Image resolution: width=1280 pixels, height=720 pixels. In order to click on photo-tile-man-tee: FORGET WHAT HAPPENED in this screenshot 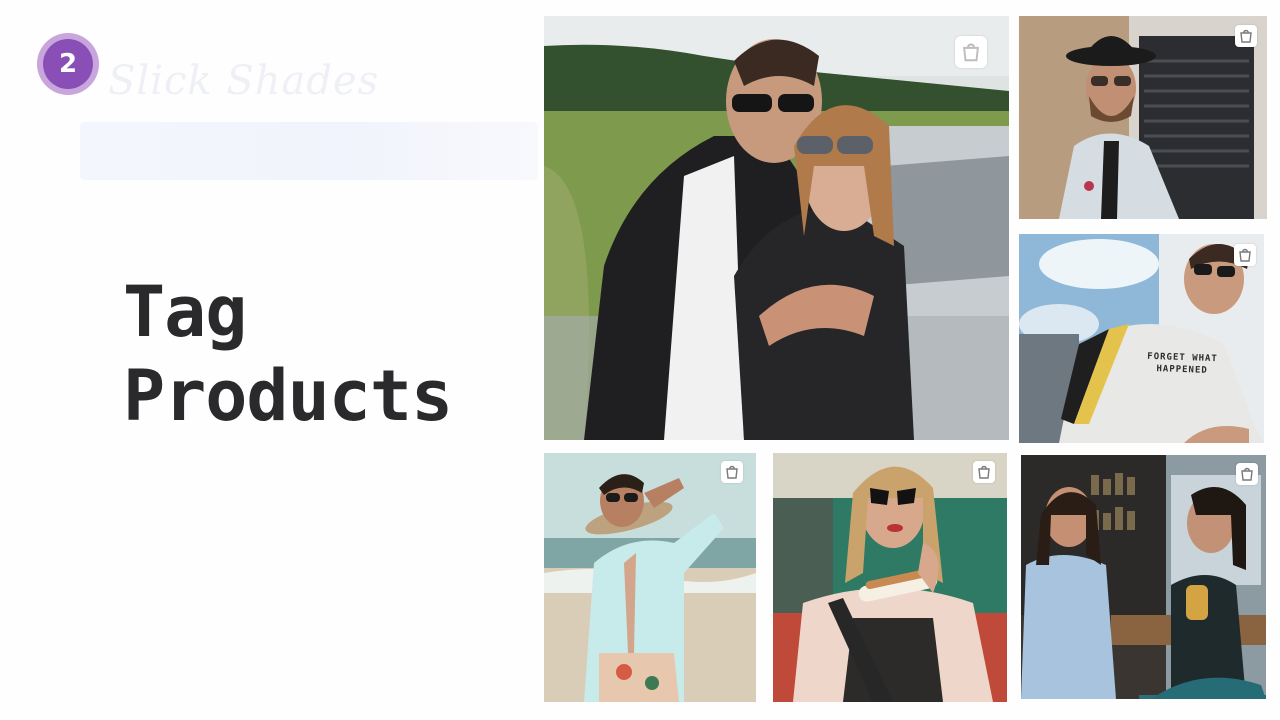, I will do `click(1141, 338)`.